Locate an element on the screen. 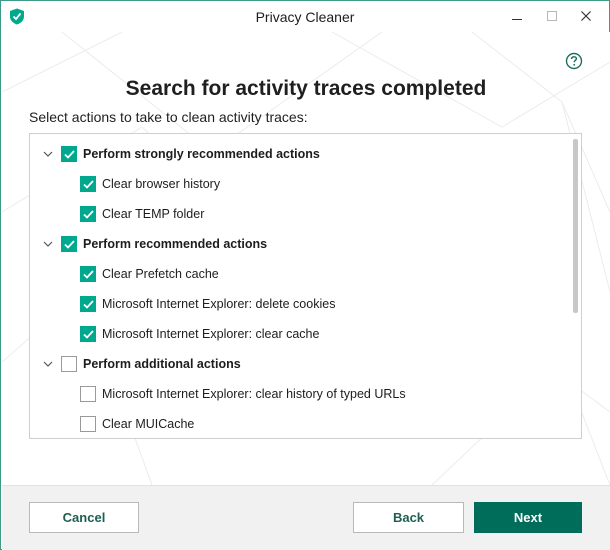 The image size is (610, 550). action-row-clear-browser-history: Clear browser history is located at coordinates (150, 184).